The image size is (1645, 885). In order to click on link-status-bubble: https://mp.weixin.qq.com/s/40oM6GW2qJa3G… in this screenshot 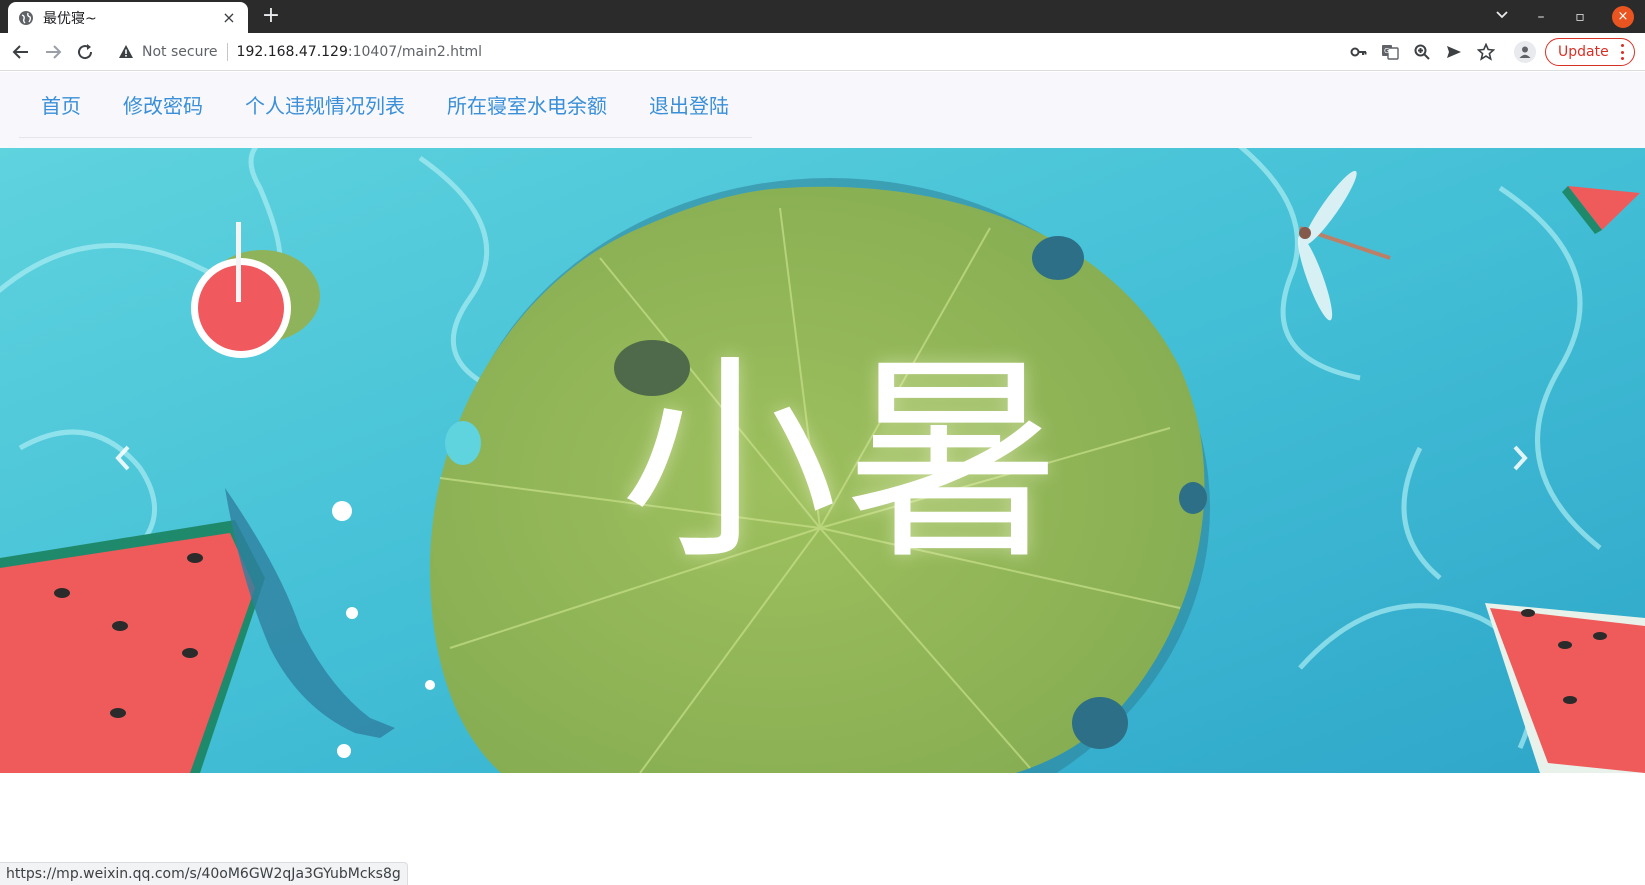, I will do `click(204, 873)`.